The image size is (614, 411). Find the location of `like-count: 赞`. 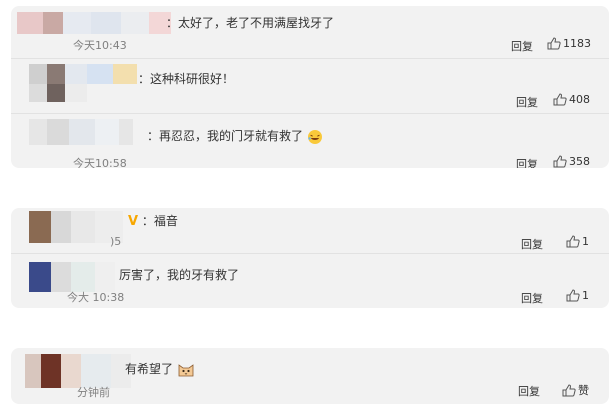

like-count: 赞 is located at coordinates (583, 390).